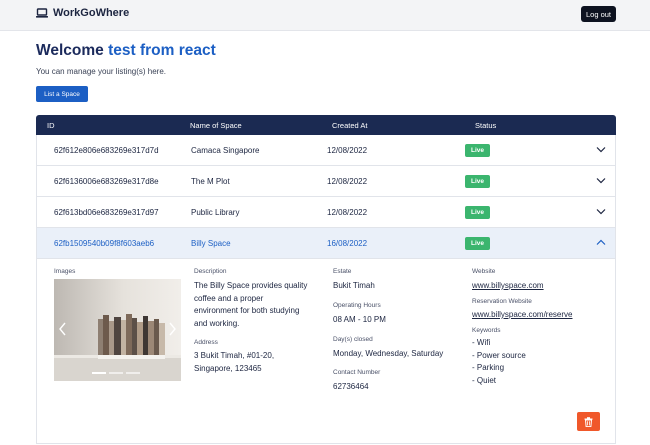 This screenshot has width=650, height=445. What do you see at coordinates (325, 15) in the screenshot?
I see `navbar: WorkGoWhere Log out` at bounding box center [325, 15].